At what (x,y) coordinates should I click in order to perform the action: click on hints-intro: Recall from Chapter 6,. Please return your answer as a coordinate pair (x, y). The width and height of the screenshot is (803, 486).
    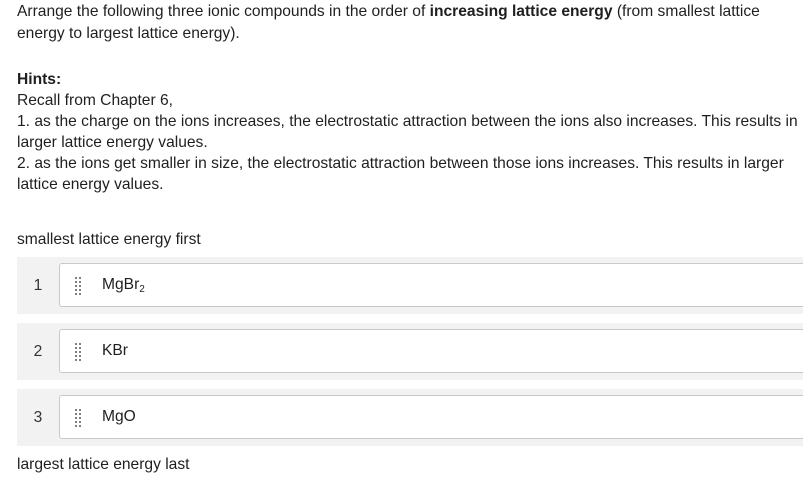
    Looking at the image, I should click on (95, 100).